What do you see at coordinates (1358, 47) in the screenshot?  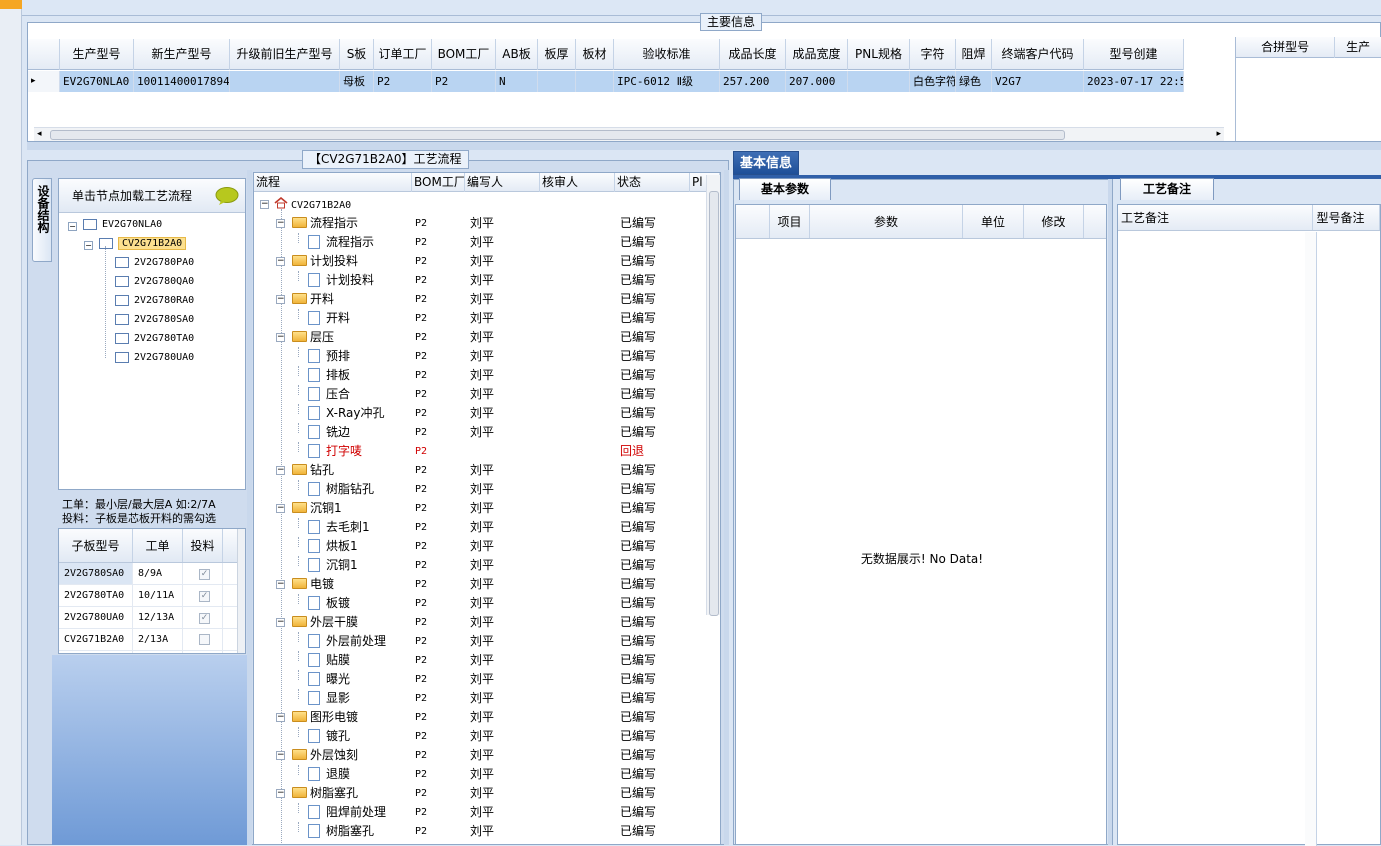 I see `merge-column-header: 生产` at bounding box center [1358, 47].